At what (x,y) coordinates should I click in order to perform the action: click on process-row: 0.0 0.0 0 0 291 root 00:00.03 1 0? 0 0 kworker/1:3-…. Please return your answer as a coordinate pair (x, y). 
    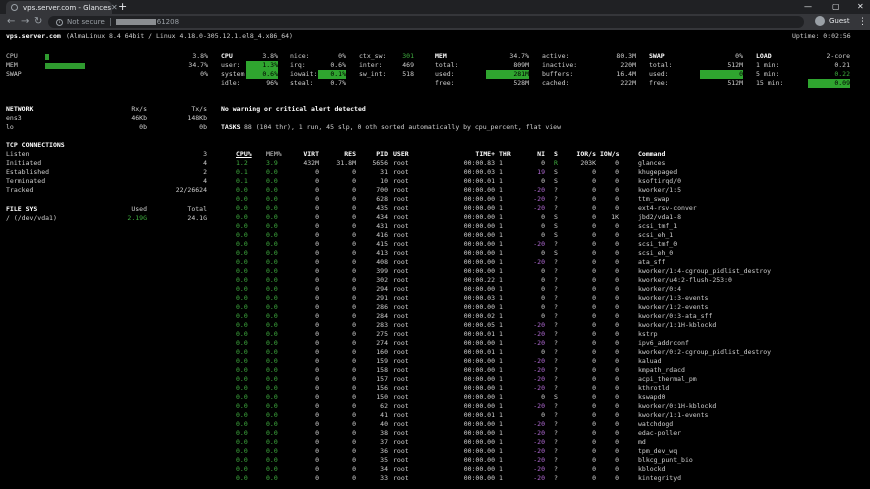
    Looking at the image, I should click on (435, 298).